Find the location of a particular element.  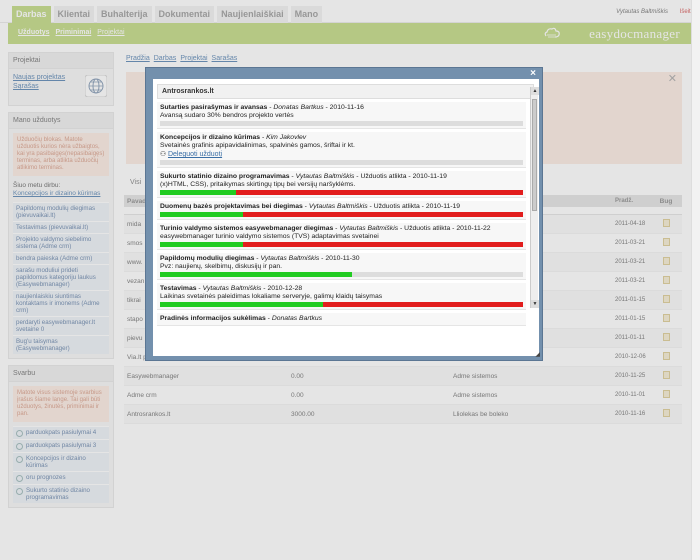

delegate-row: ⚇ Deleguoti užduotį is located at coordinates (341, 154).